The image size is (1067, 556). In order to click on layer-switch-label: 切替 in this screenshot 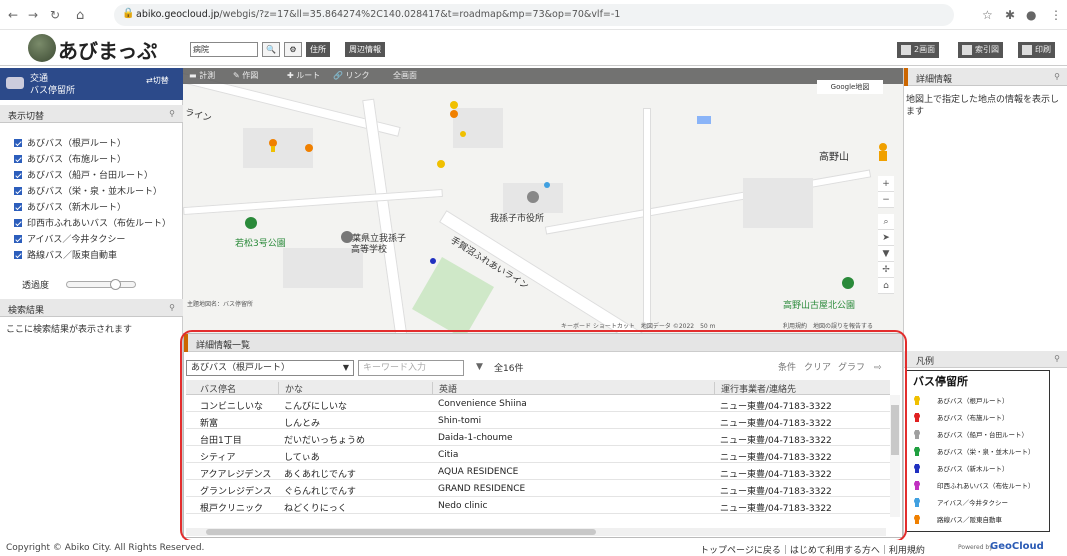, I will do `click(160, 80)`.